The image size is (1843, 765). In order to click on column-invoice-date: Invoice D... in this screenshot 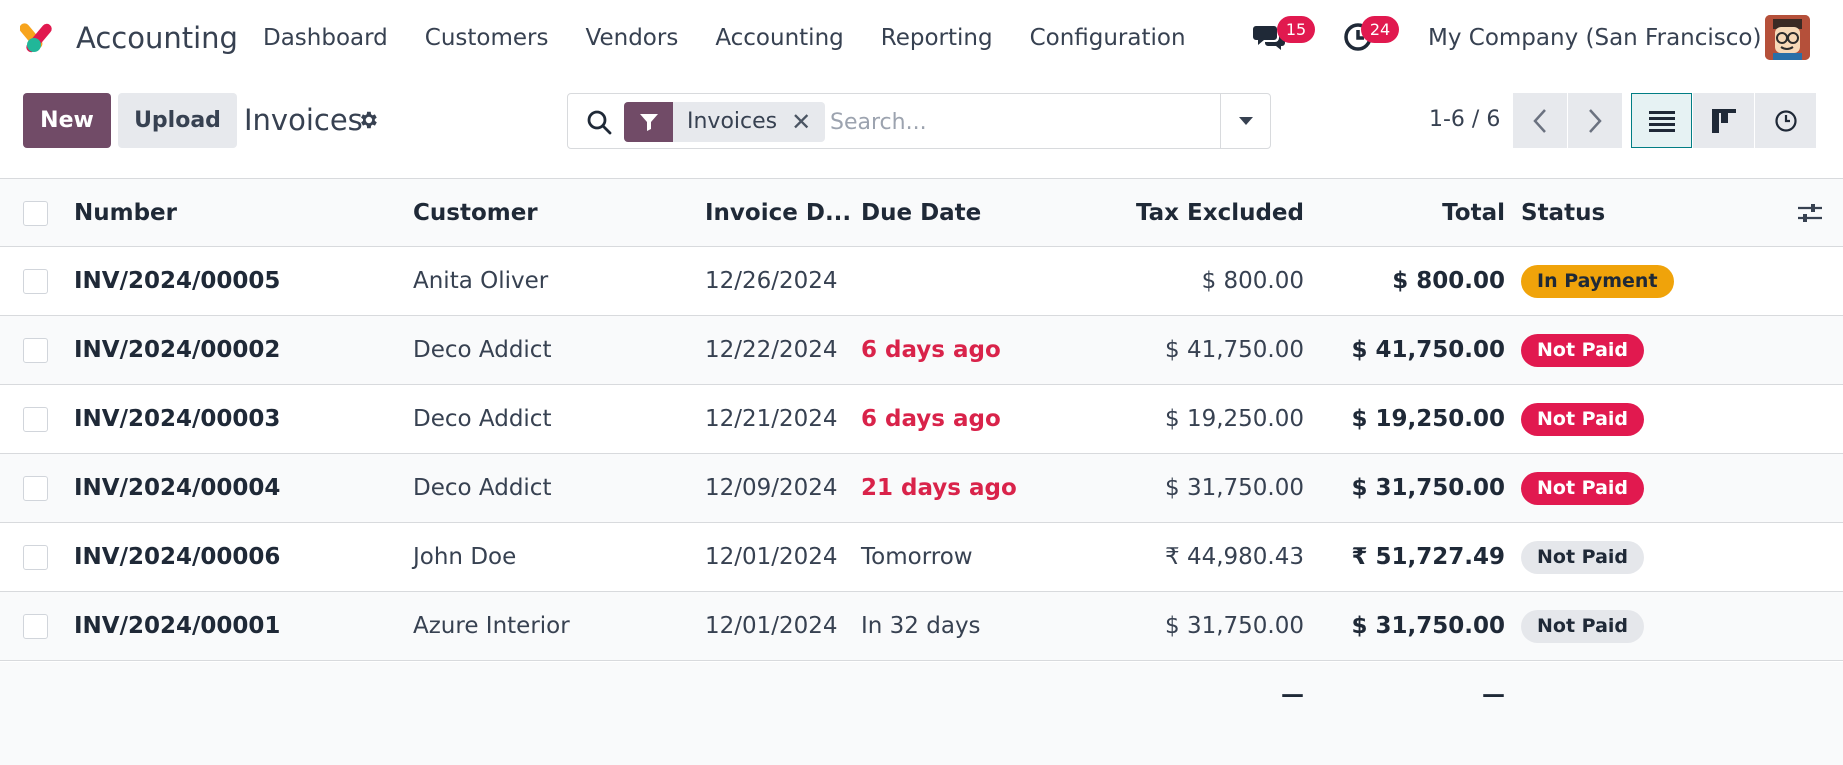, I will do `click(778, 212)`.